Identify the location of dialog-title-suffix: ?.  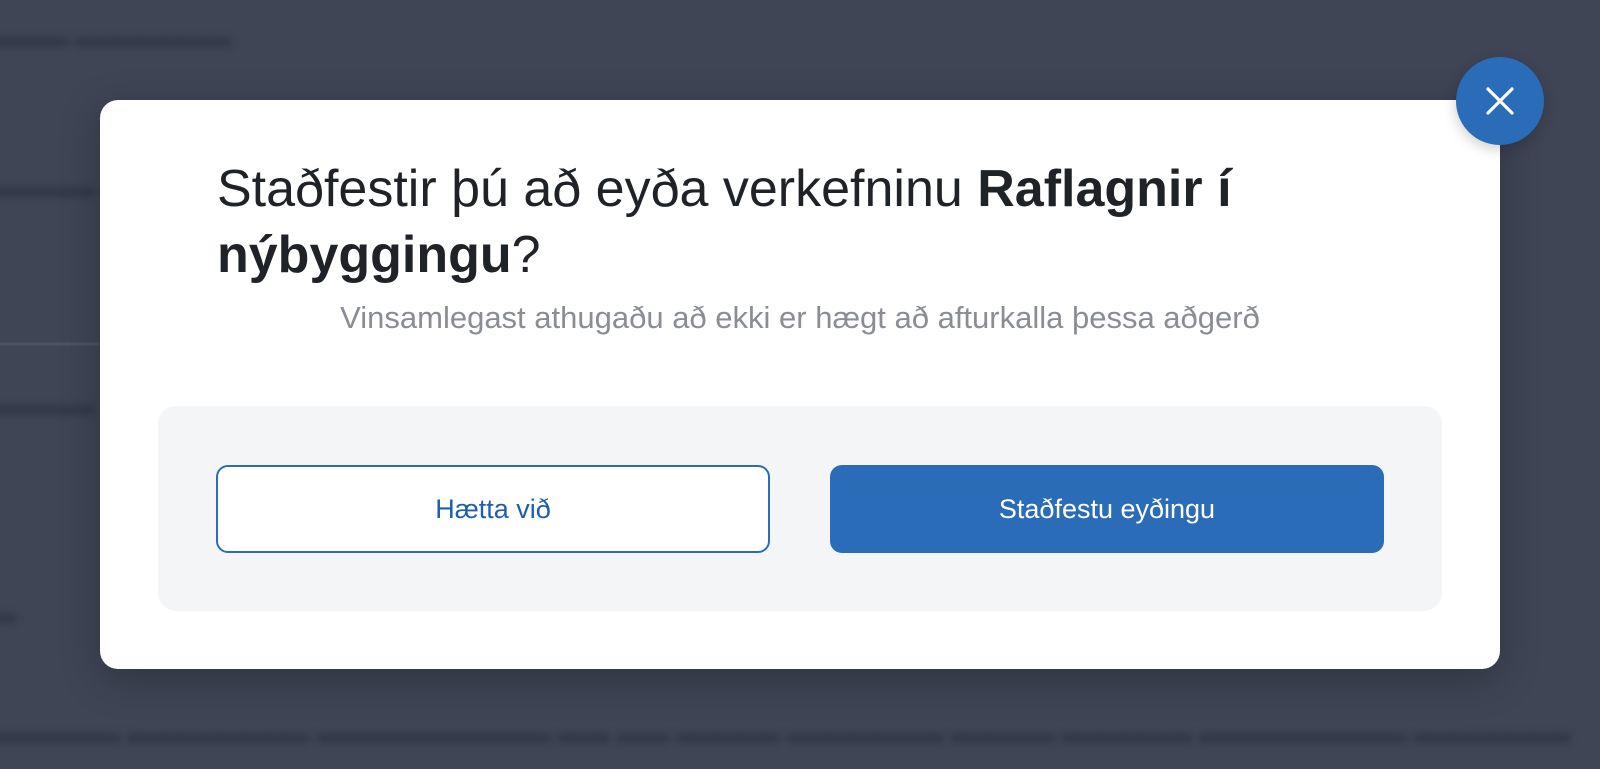
(526, 255).